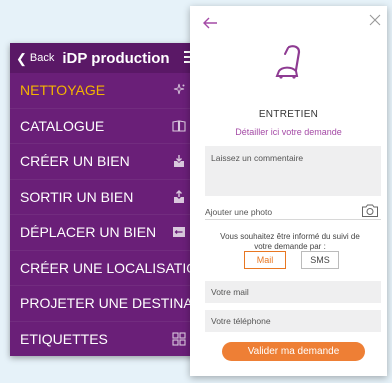 This screenshot has width=392, height=383. What do you see at coordinates (288, 114) in the screenshot?
I see `form-heading: ENTRETIEN` at bounding box center [288, 114].